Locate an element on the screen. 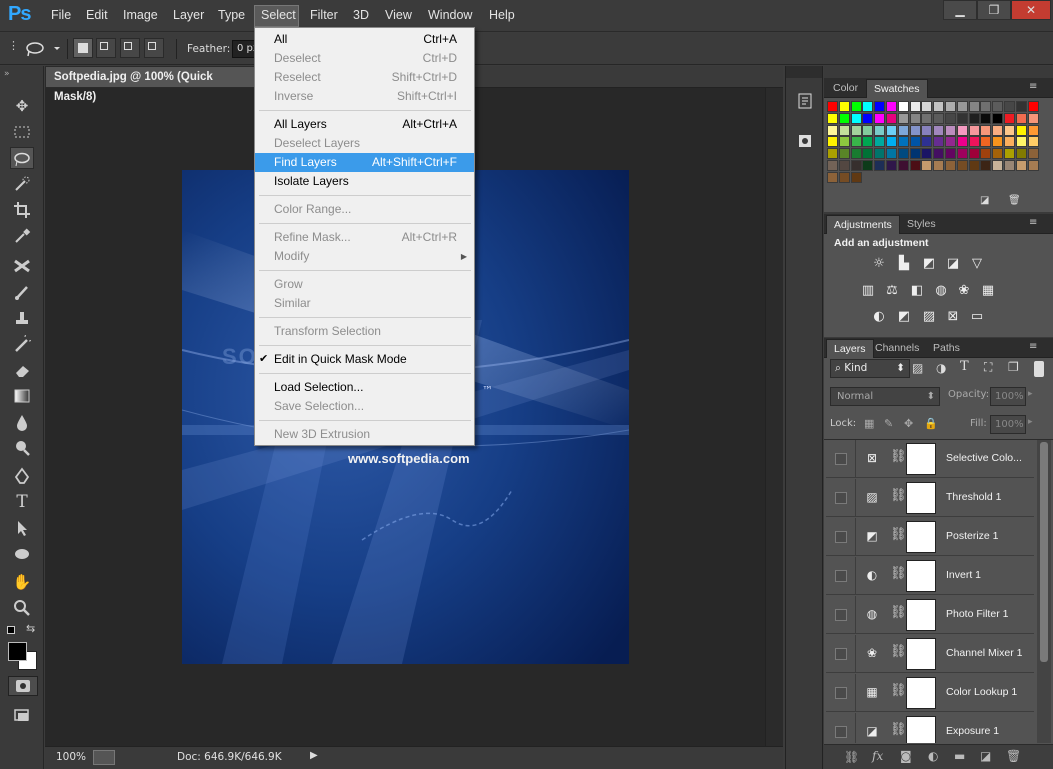 The image size is (1053, 769). blend-mode-select: Normal ⬍ is located at coordinates (885, 396).